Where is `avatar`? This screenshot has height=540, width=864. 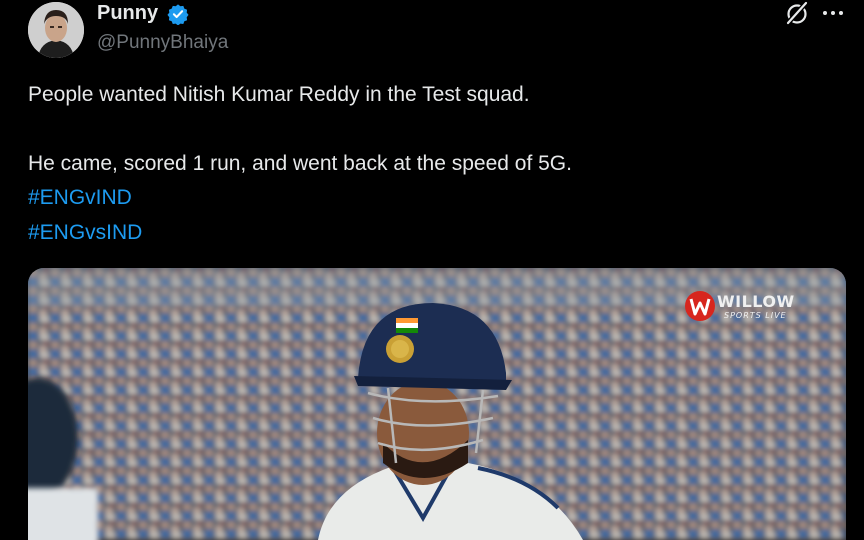
avatar is located at coordinates (56, 30).